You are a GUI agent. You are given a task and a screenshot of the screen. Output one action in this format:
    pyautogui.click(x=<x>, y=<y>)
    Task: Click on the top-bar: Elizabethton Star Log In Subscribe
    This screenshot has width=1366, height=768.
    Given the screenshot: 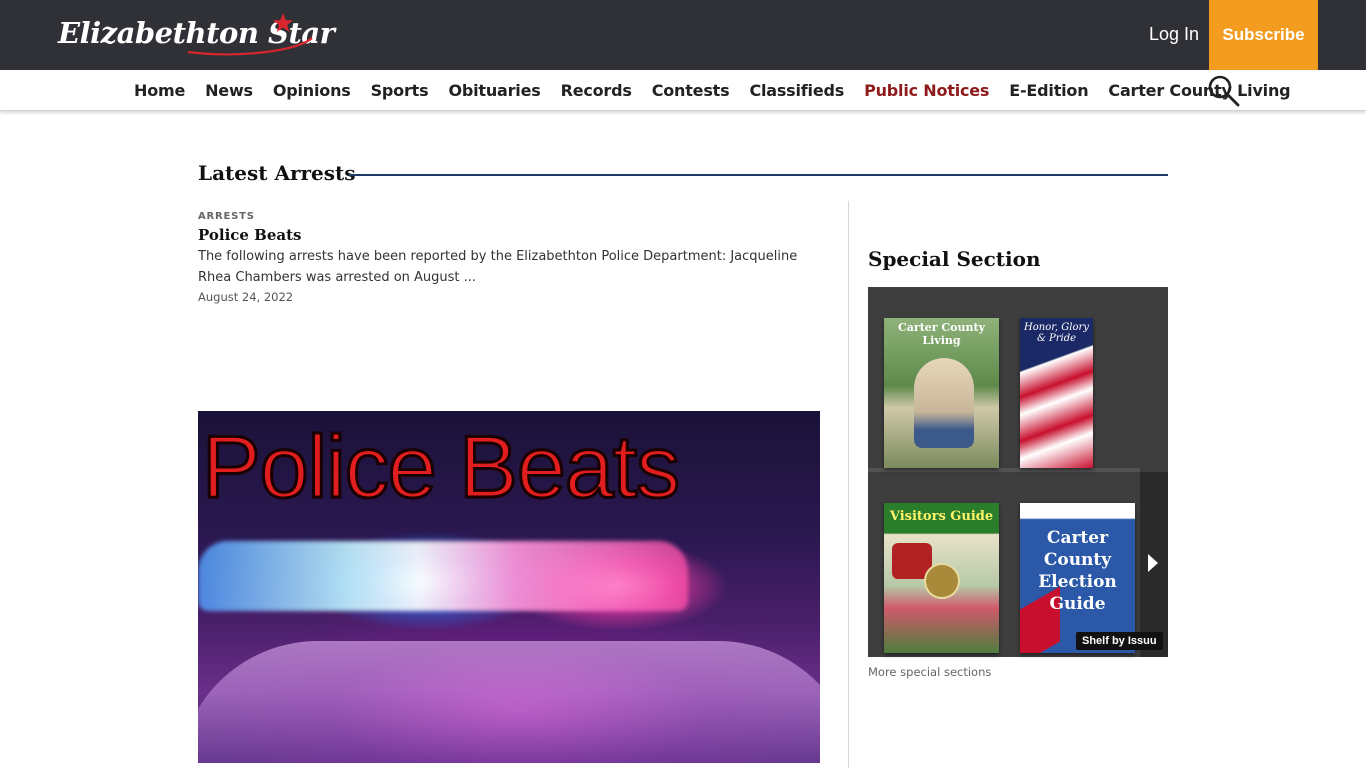 What is the action you would take?
    pyautogui.click(x=683, y=35)
    